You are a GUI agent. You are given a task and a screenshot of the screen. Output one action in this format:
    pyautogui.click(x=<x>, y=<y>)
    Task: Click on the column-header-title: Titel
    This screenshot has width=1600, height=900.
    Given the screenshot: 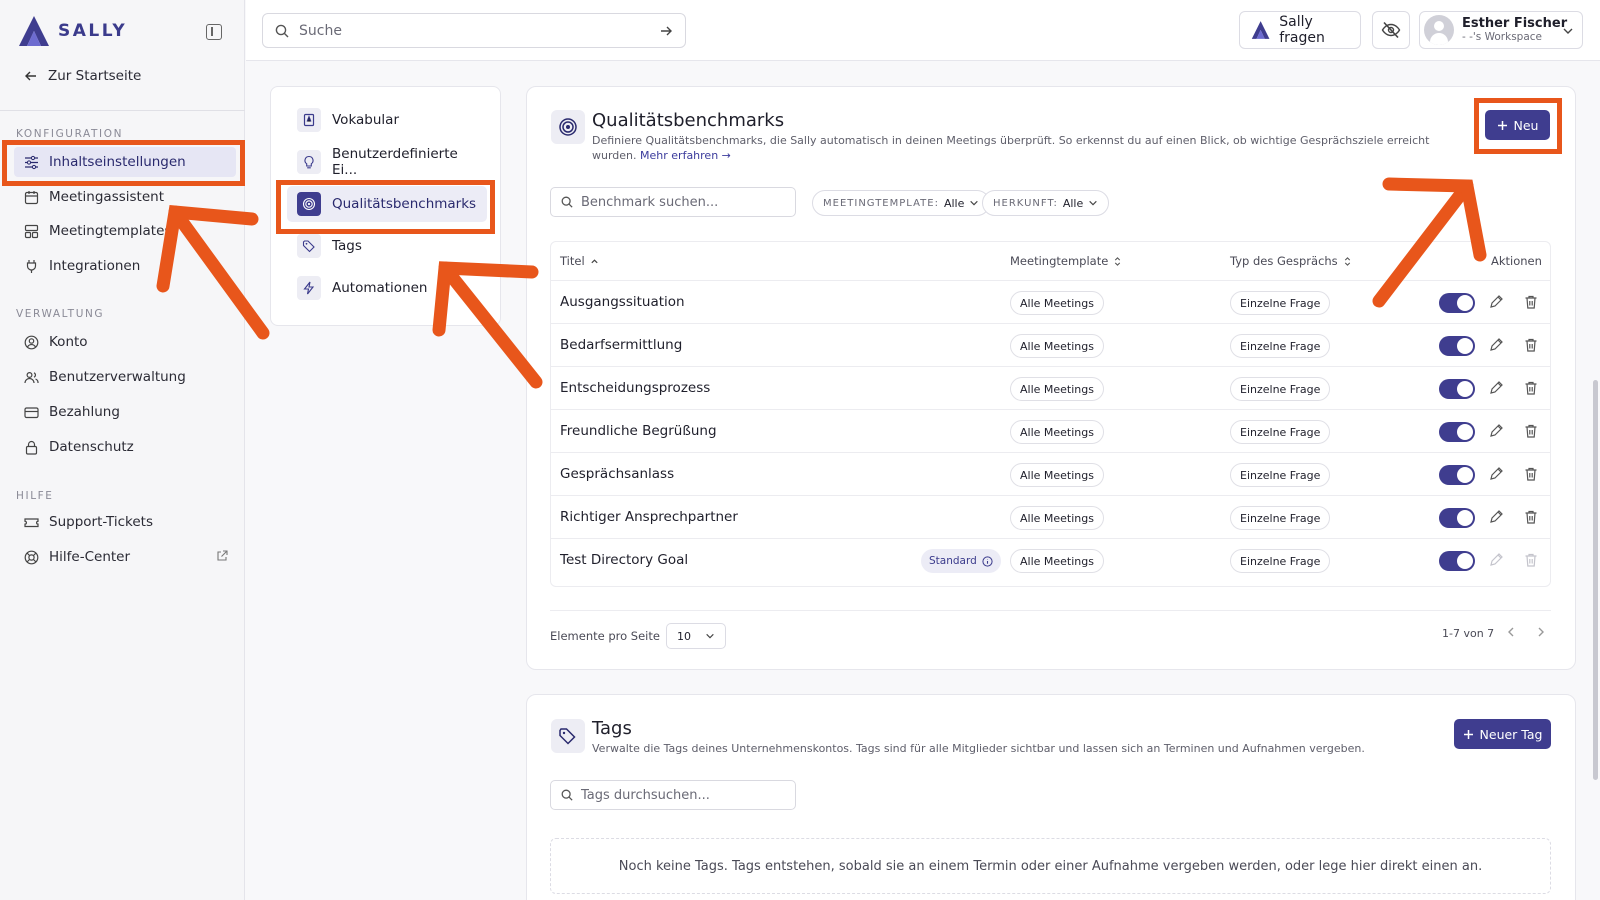 What is the action you would take?
    pyautogui.click(x=579, y=261)
    